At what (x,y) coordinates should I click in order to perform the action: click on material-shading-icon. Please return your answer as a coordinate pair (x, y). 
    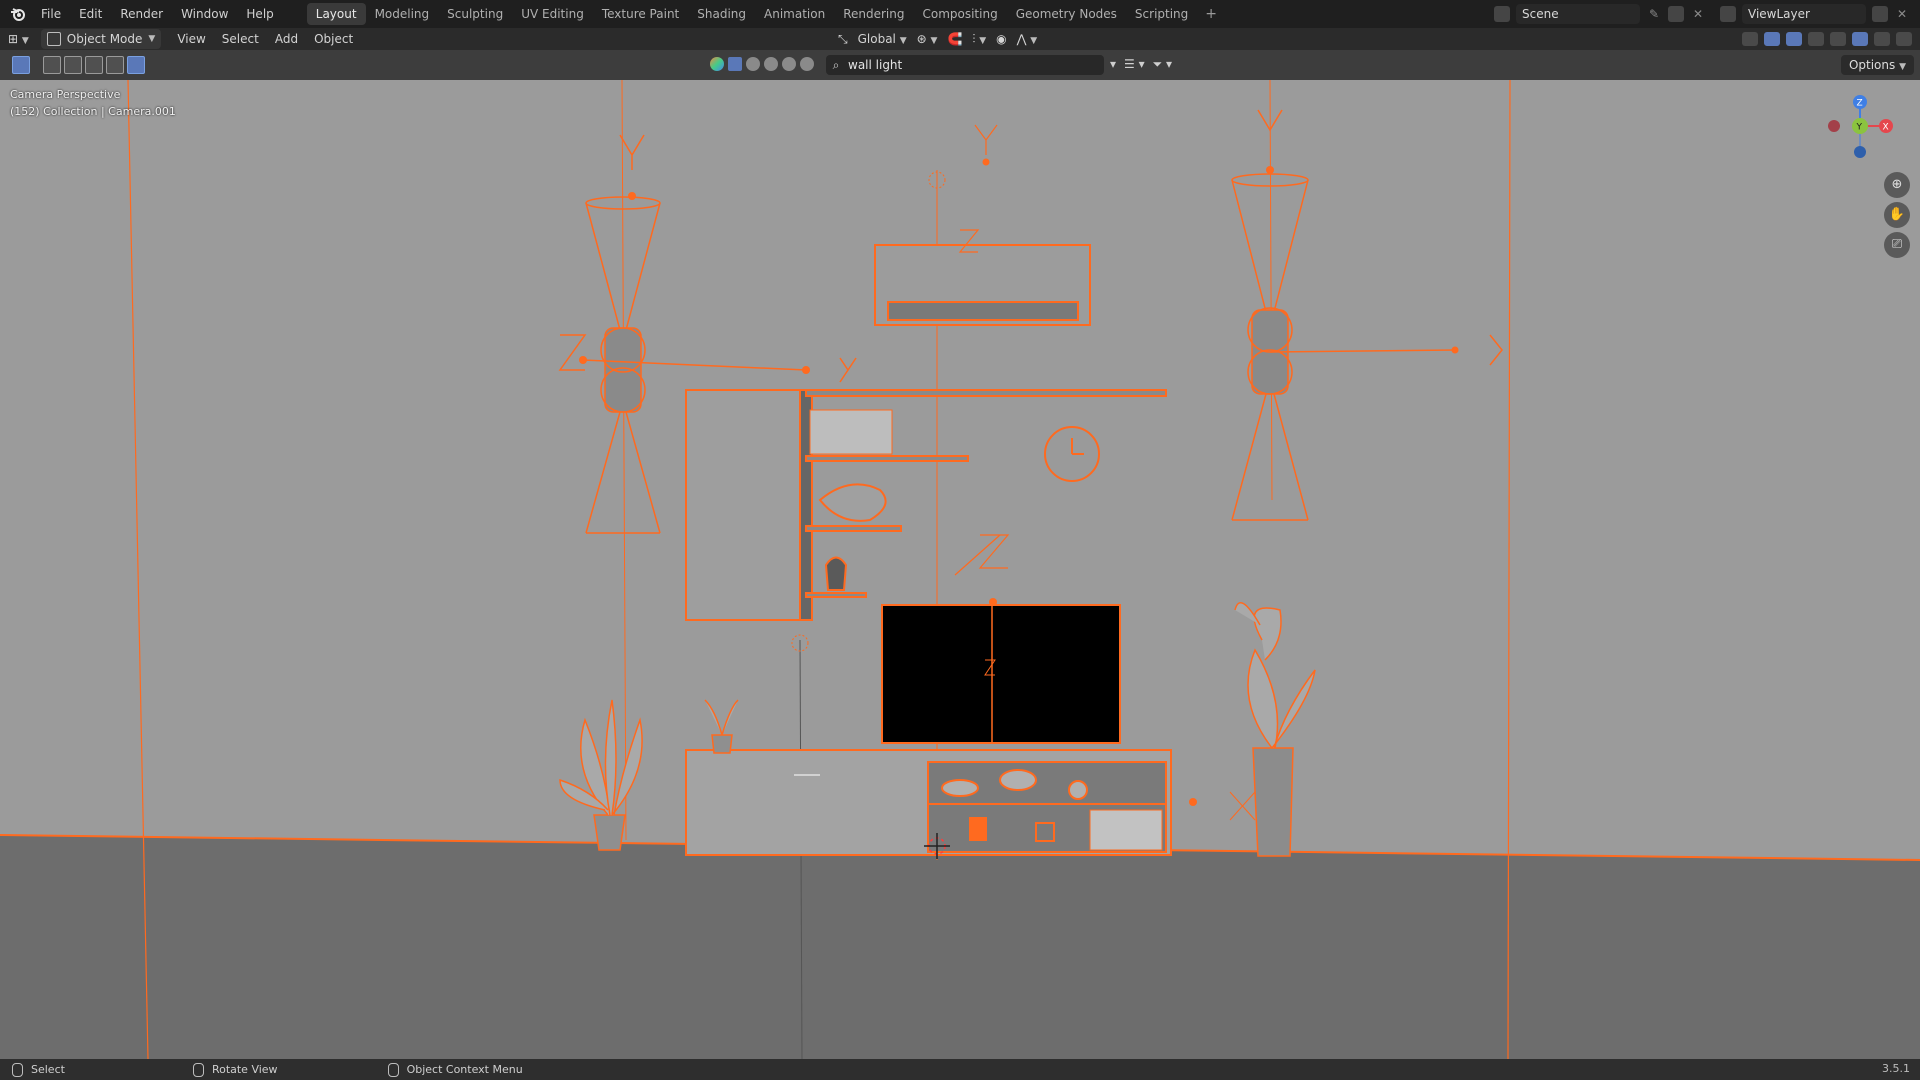
    Looking at the image, I should click on (1882, 39).